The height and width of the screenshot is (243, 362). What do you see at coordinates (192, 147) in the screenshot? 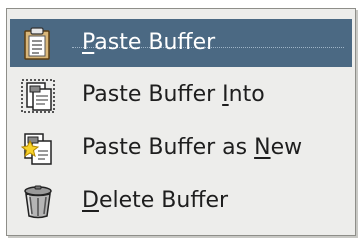
I see `menu-item-label: Paste Buffer as New` at bounding box center [192, 147].